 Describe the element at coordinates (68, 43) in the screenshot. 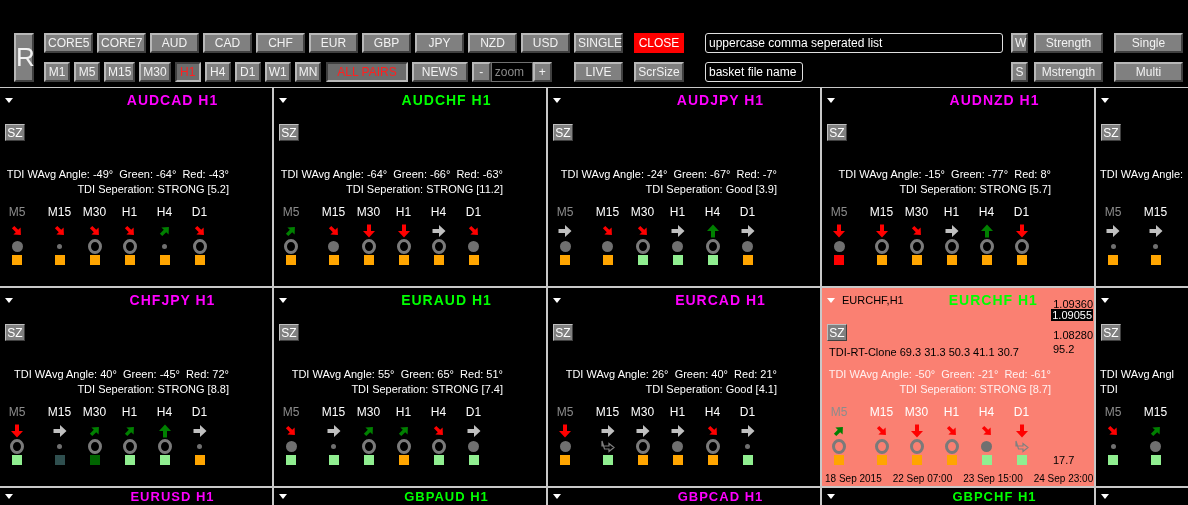

I see `toolbar-button: CORE5` at that location.